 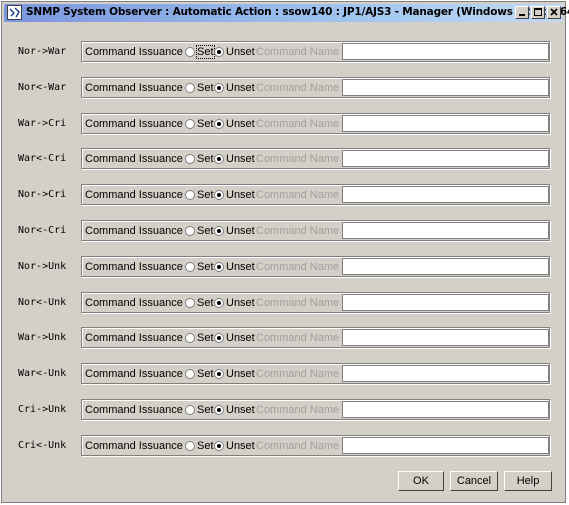 What do you see at coordinates (42, 51) in the screenshot?
I see `transition-label: Nor->War` at bounding box center [42, 51].